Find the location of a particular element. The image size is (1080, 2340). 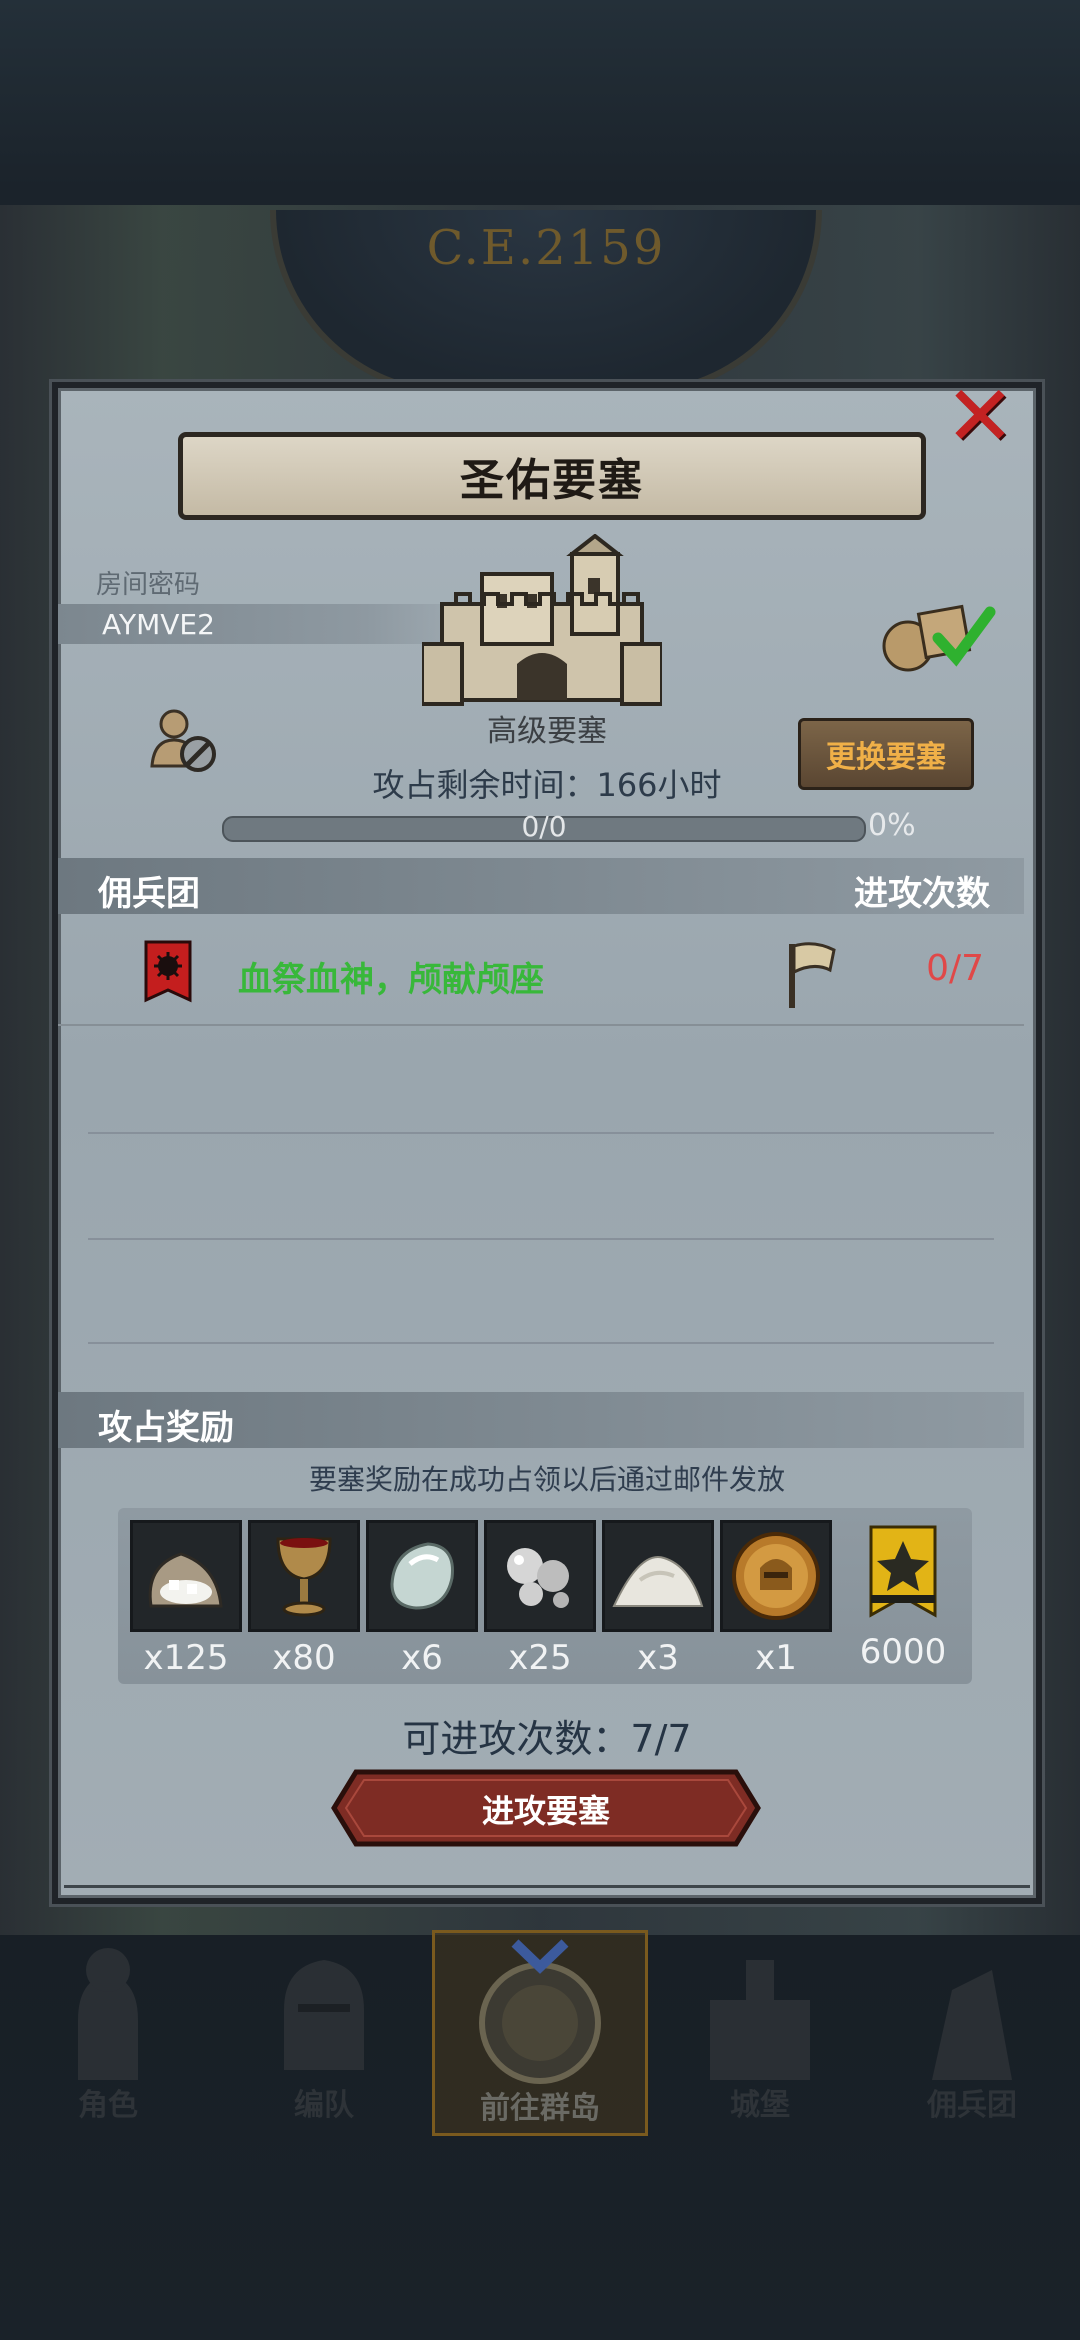

reward-item: x125 is located at coordinates (186, 1599).